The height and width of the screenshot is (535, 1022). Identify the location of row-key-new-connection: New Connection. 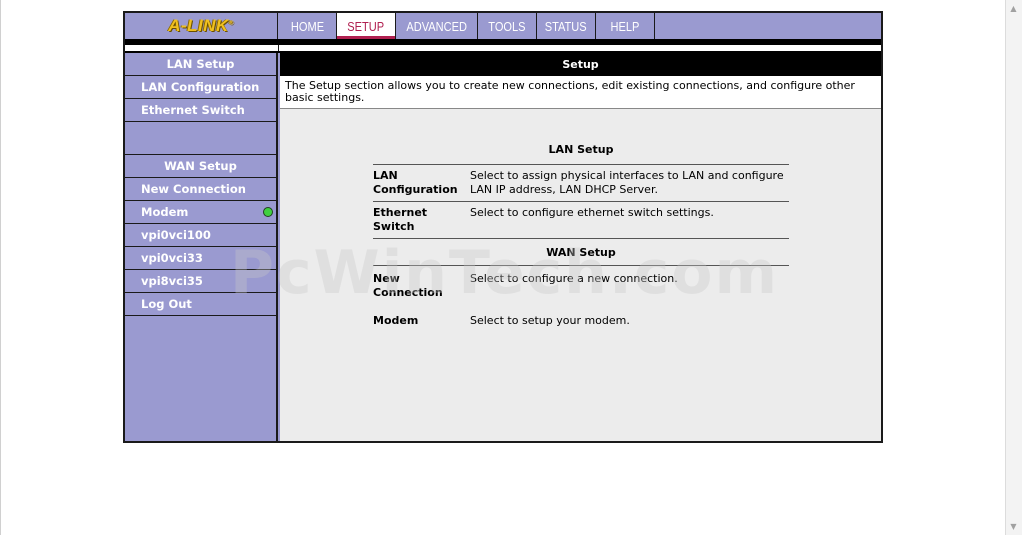
(421, 286).